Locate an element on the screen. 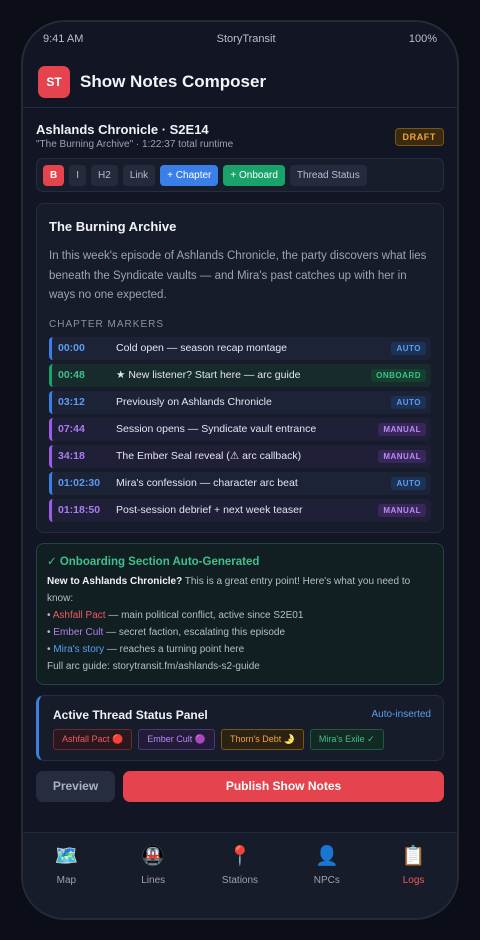 The width and height of the screenshot is (480, 940). tab-label: Lines is located at coordinates (153, 880).